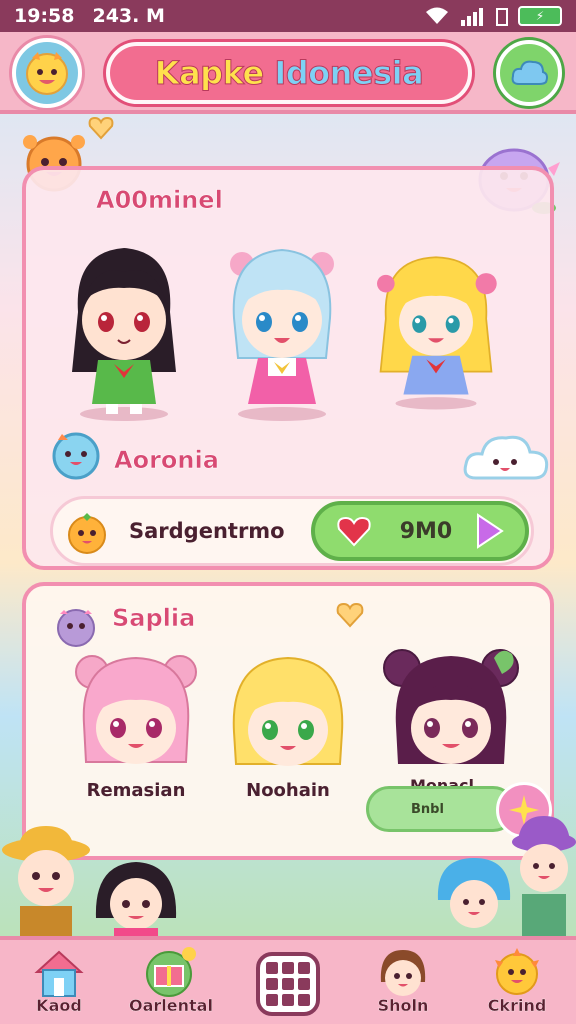 The image size is (576, 1024). What do you see at coordinates (426, 531) in the screenshot?
I see `cost-value: 9M0` at bounding box center [426, 531].